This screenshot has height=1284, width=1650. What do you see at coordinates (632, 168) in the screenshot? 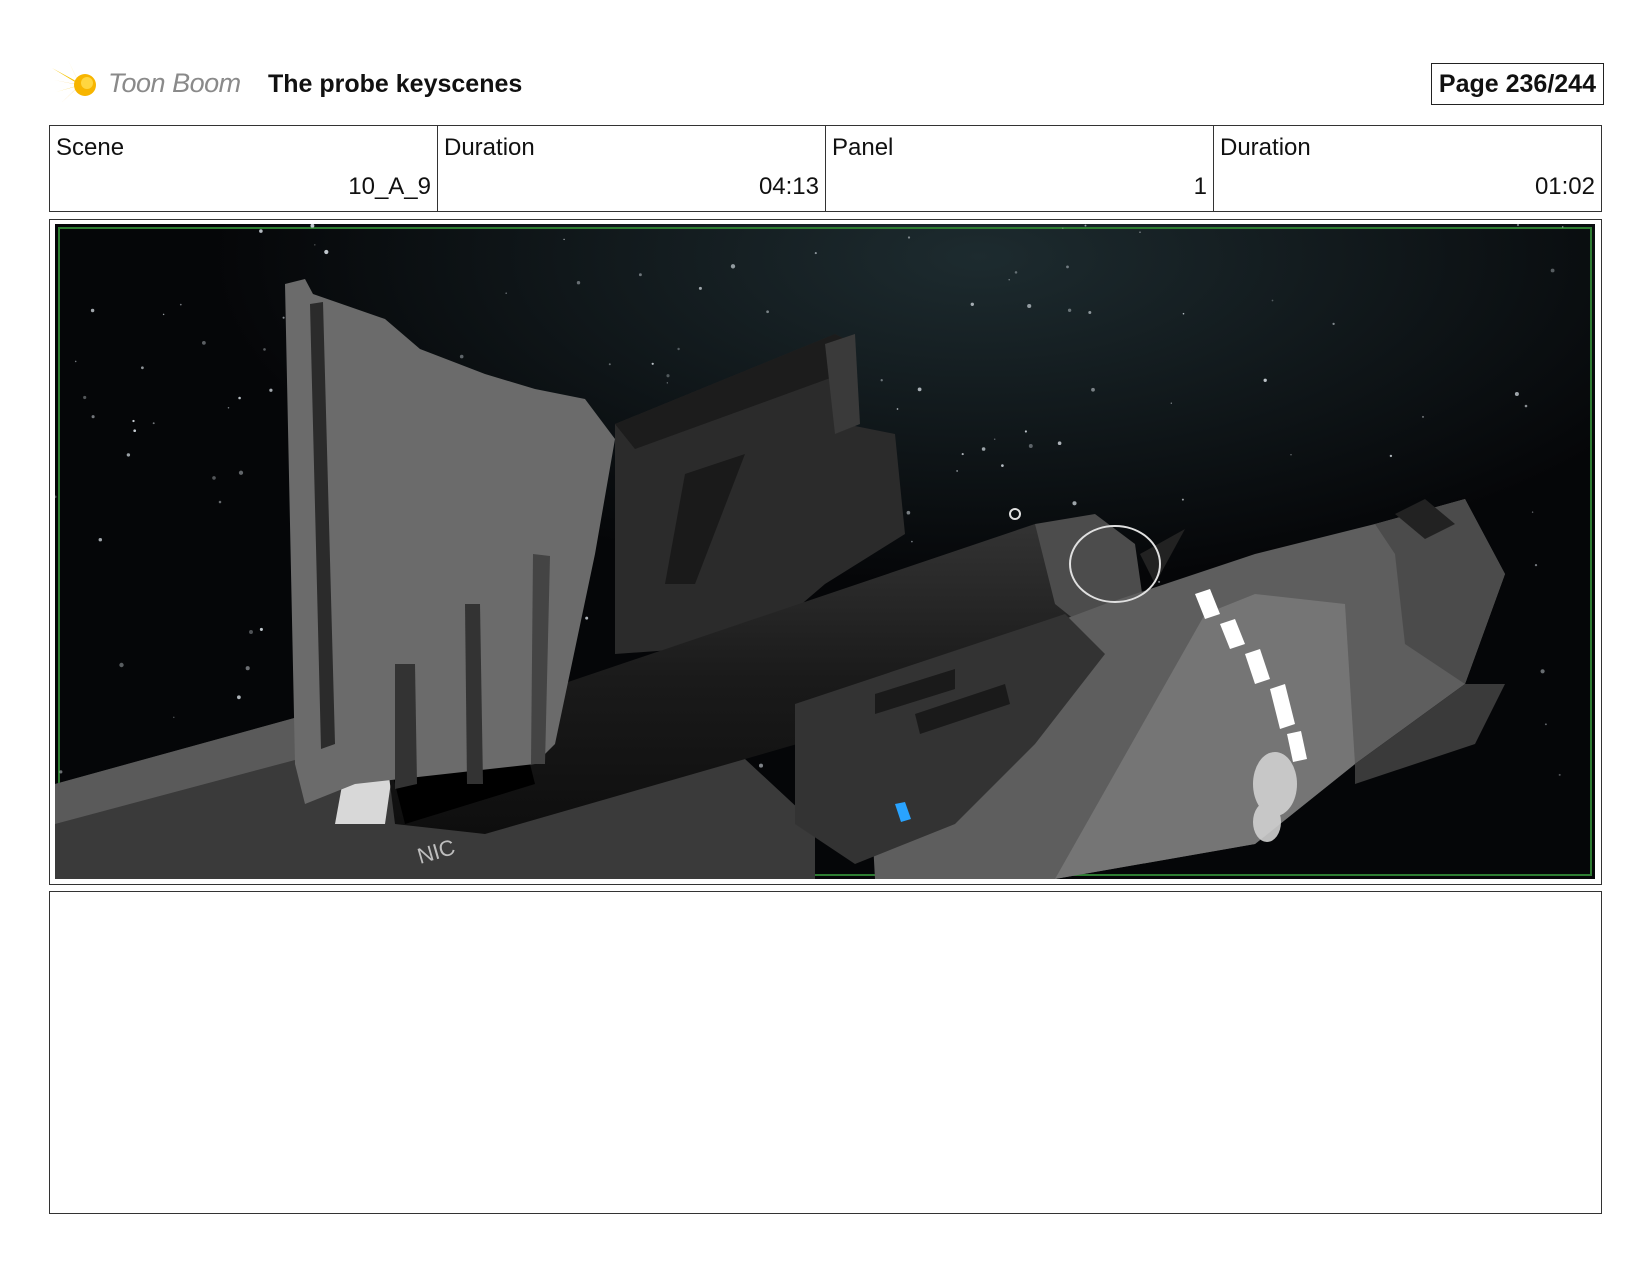
I see `scene-duration-cell: Duration 04:13` at bounding box center [632, 168].